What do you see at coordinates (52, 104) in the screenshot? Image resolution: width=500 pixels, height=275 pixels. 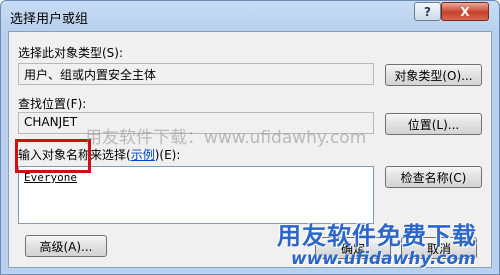 I see `location-label: 查找位置(F):` at bounding box center [52, 104].